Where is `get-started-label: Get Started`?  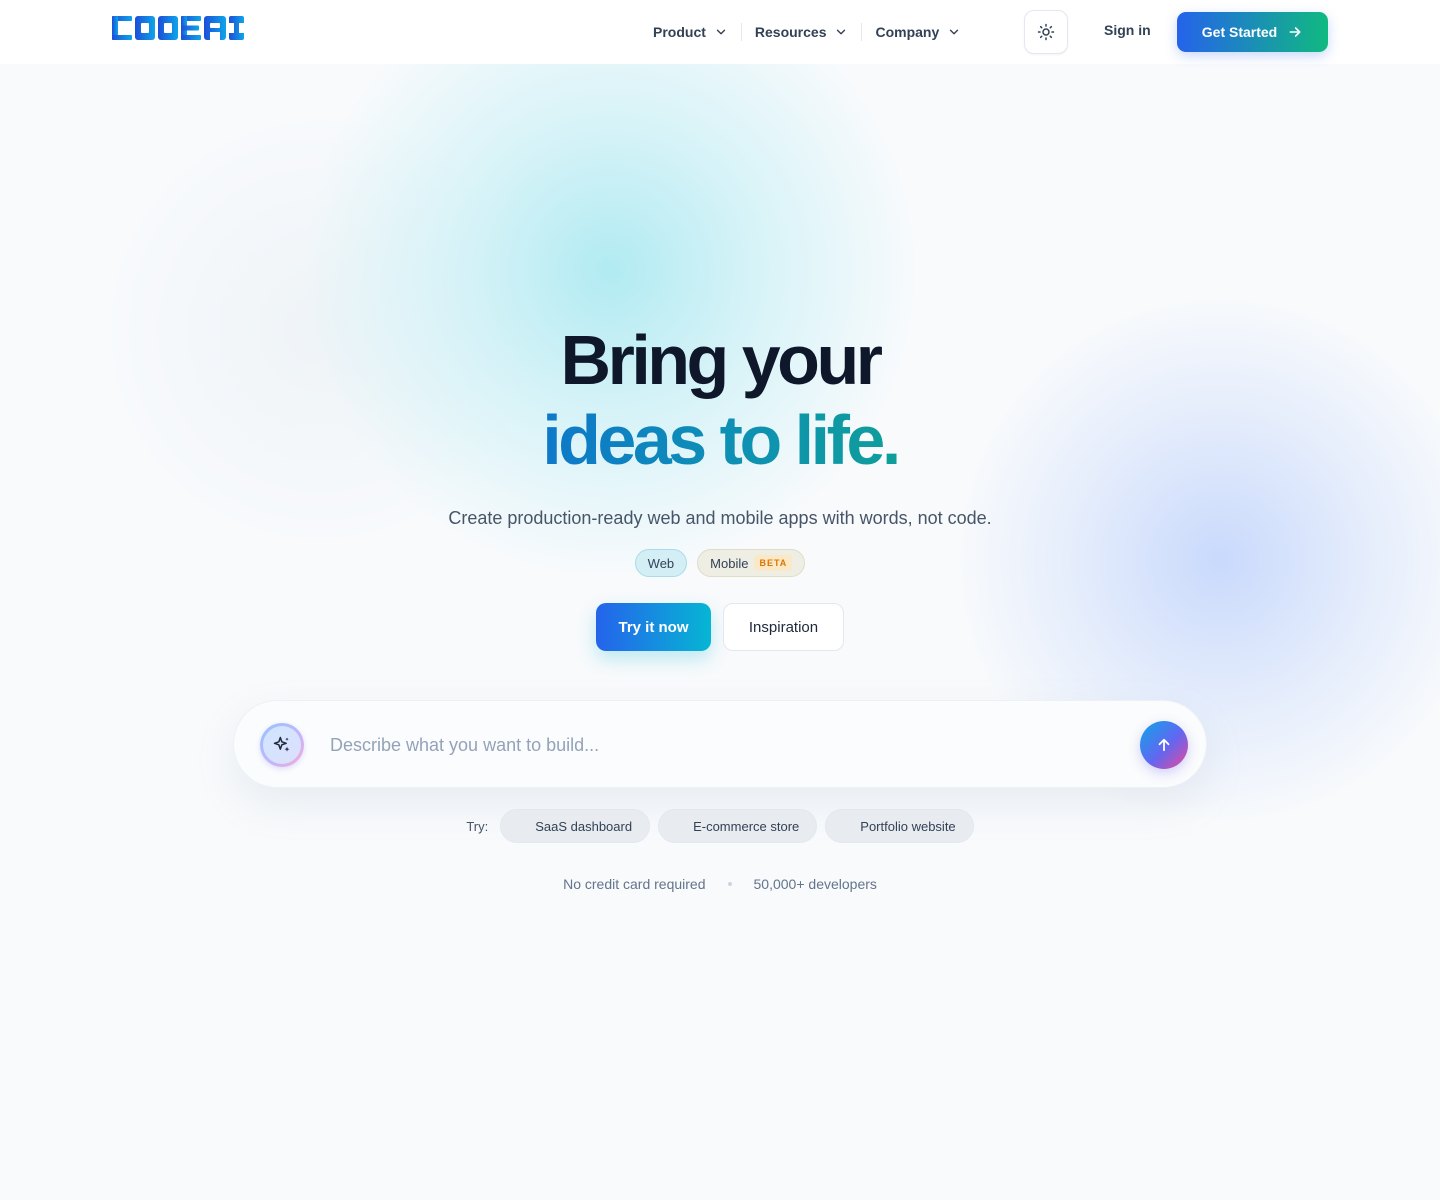 get-started-label: Get Started is located at coordinates (1239, 32).